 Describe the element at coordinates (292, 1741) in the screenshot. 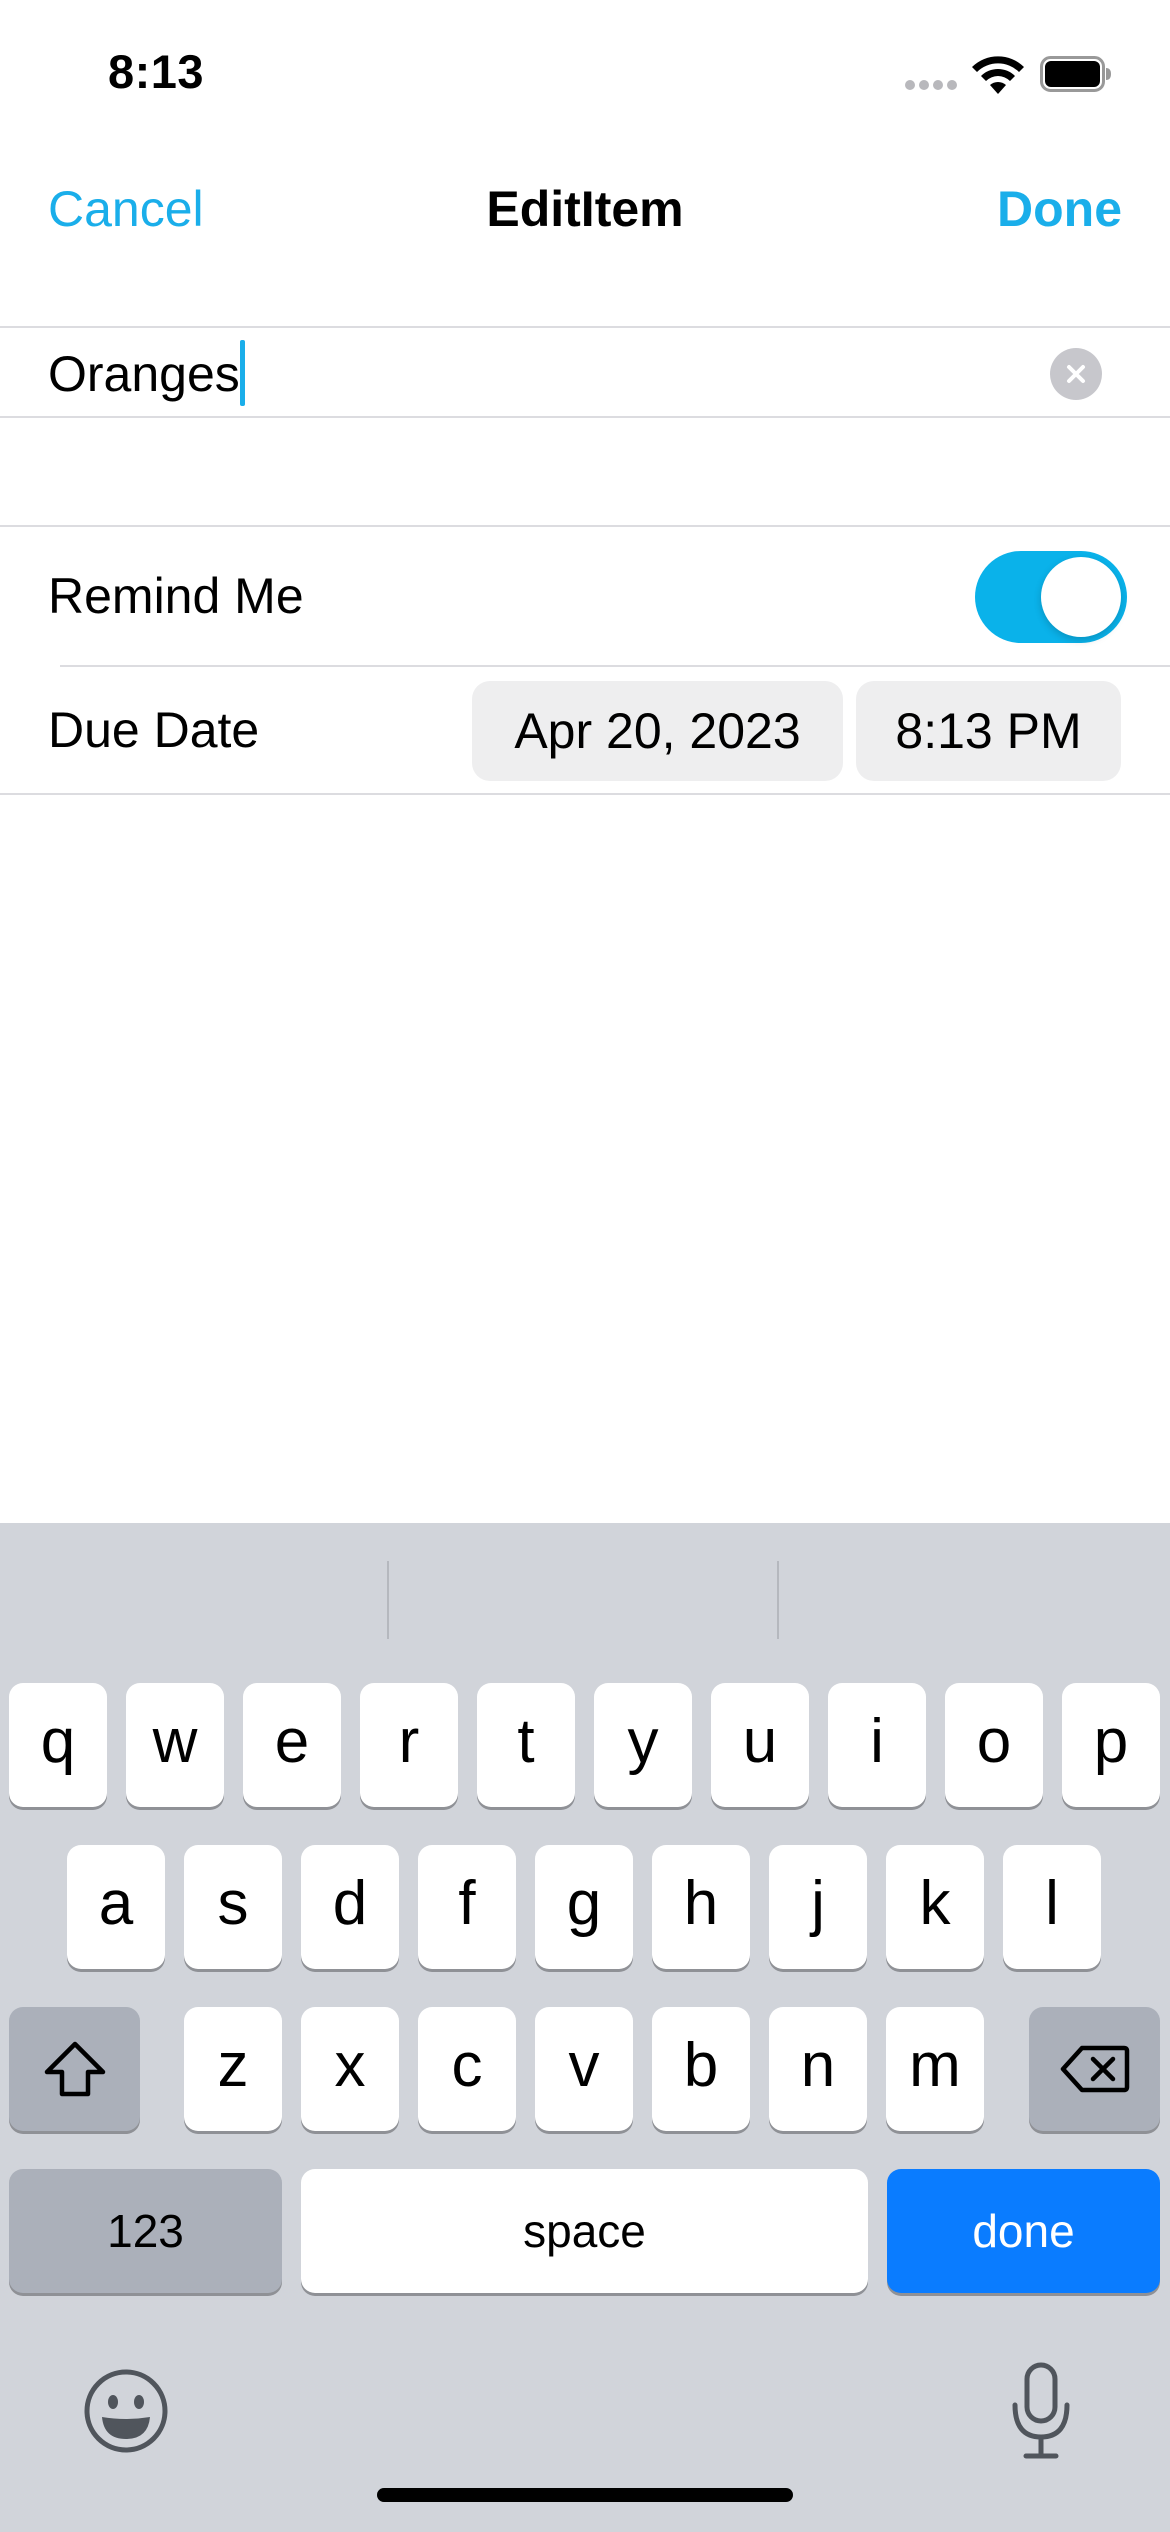

I see `key-label: e` at that location.